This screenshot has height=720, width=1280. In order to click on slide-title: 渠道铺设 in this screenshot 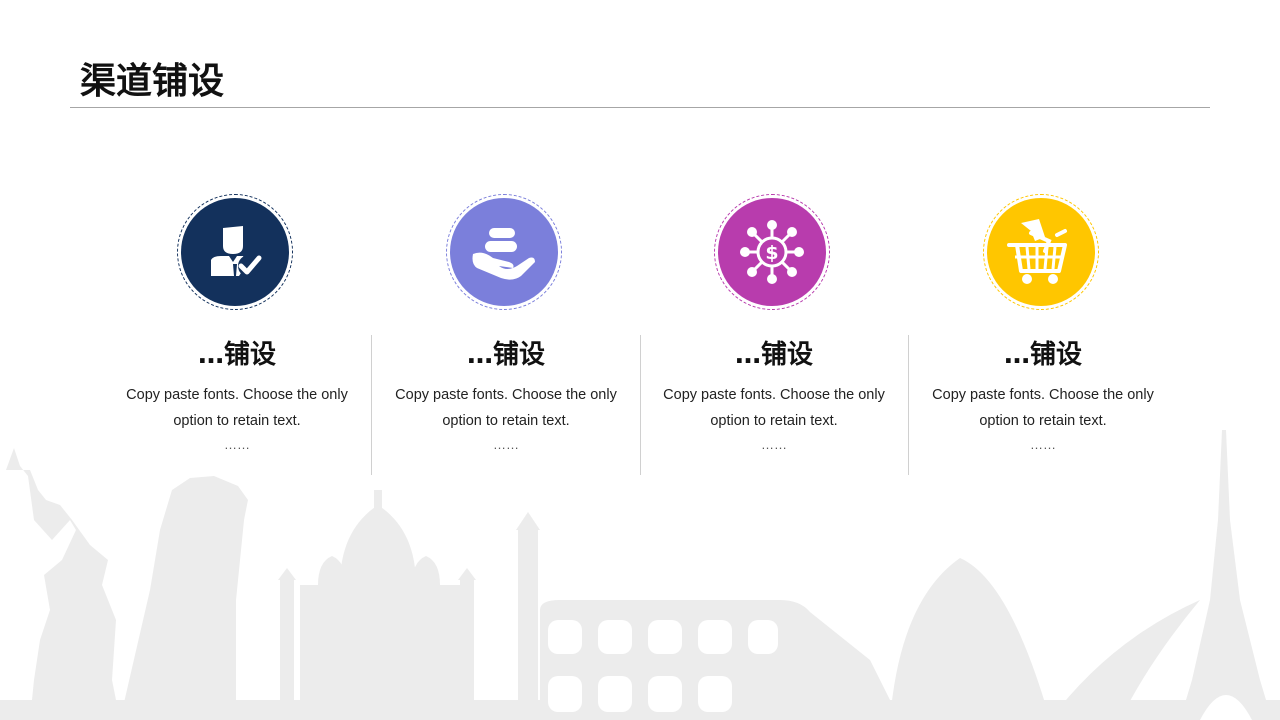, I will do `click(152, 81)`.